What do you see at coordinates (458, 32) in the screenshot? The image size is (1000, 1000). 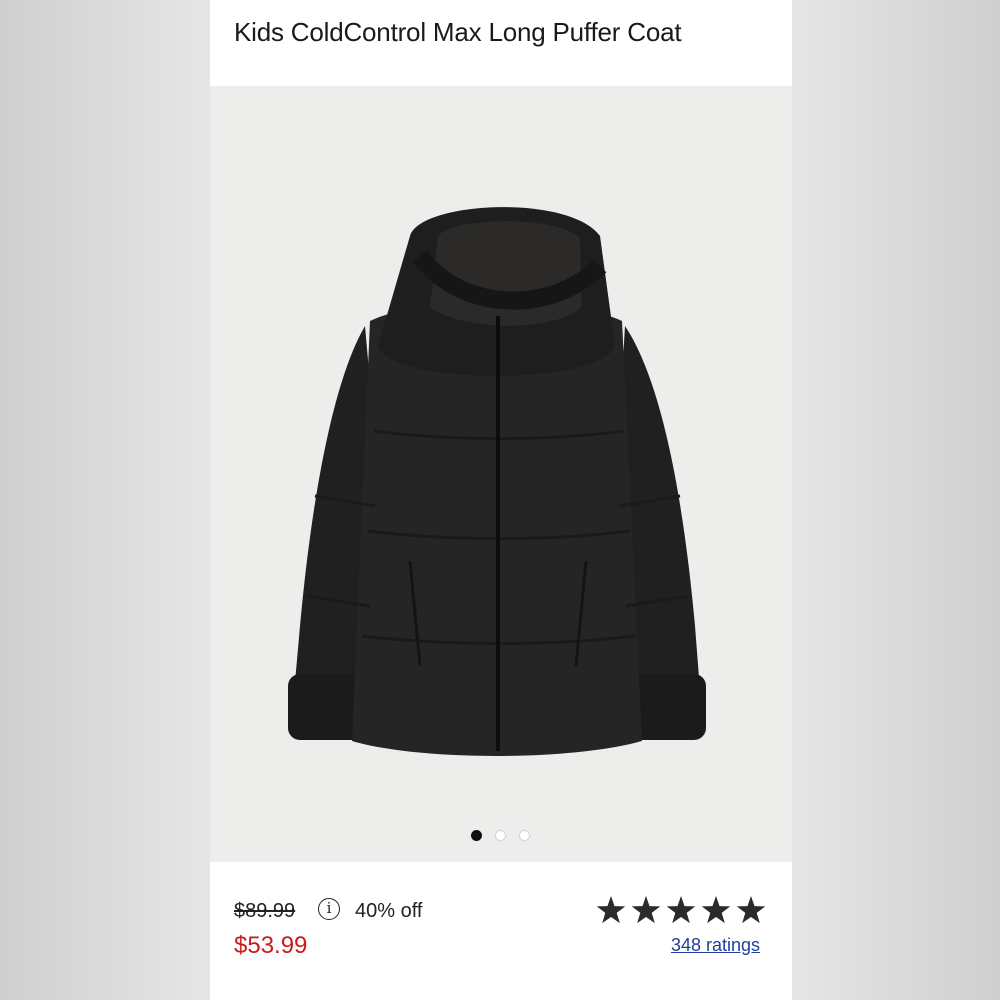 I see `product-title: Kids ColdControl Max Long Puffer Coat` at bounding box center [458, 32].